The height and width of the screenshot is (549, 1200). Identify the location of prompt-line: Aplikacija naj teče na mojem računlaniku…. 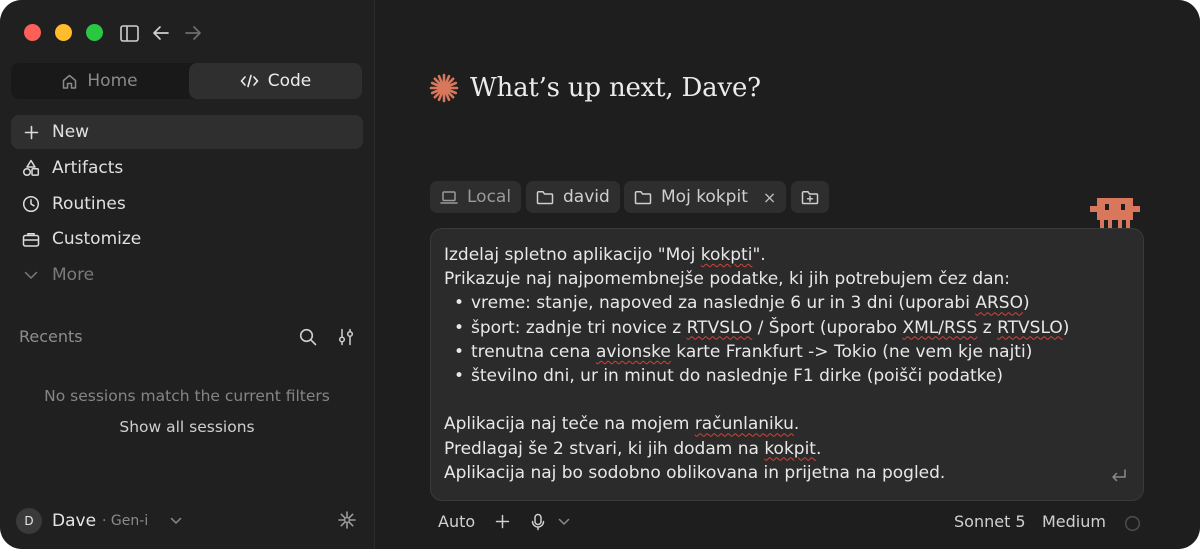
(622, 424).